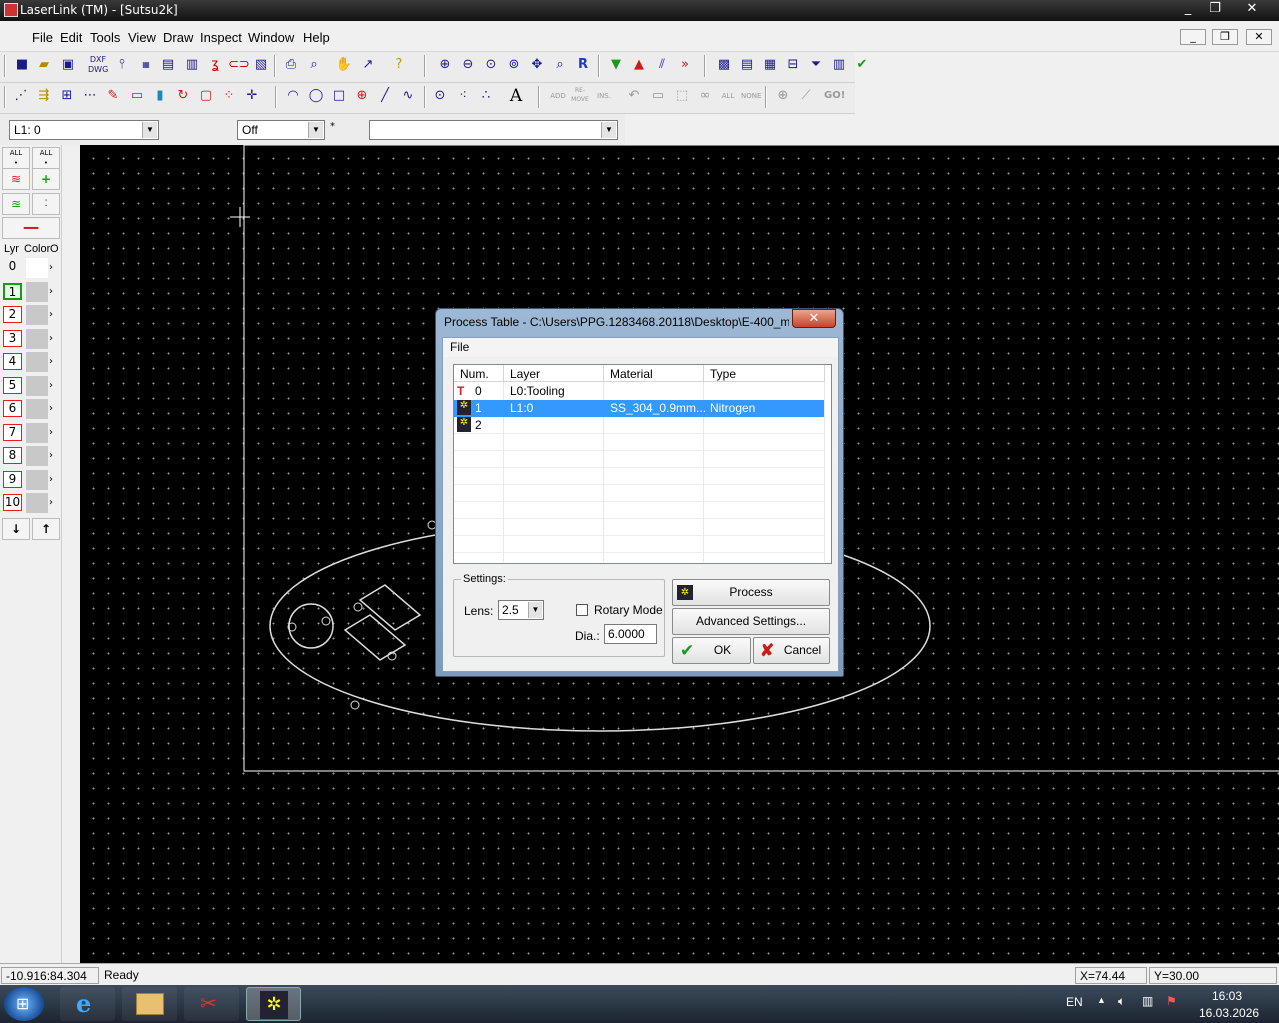  I want to click on layer-number: 8, so click(12, 455).